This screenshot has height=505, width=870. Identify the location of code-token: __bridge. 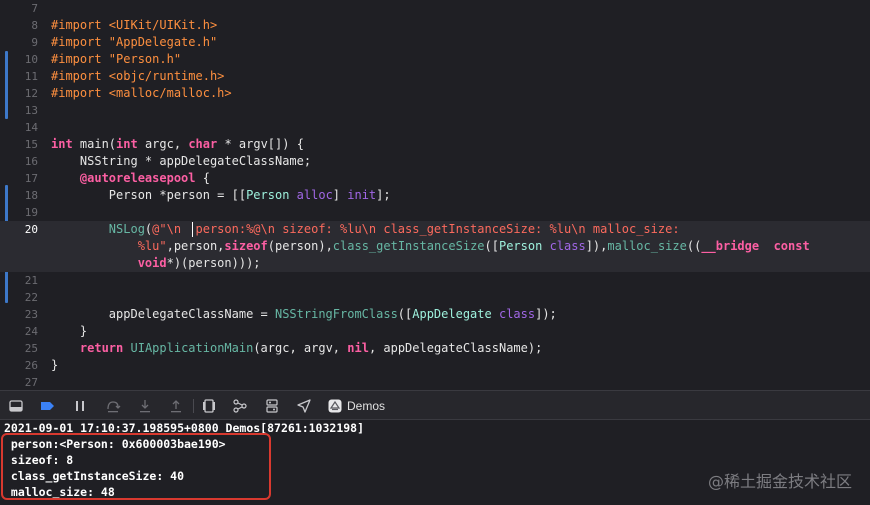
(730, 246).